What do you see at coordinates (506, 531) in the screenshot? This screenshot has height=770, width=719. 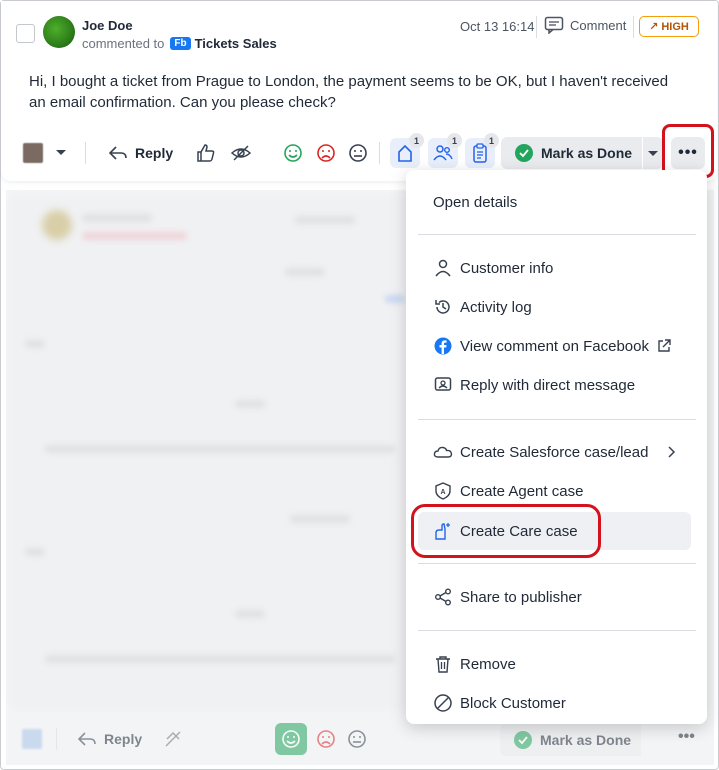 I see `highlight-create-care-case` at bounding box center [506, 531].